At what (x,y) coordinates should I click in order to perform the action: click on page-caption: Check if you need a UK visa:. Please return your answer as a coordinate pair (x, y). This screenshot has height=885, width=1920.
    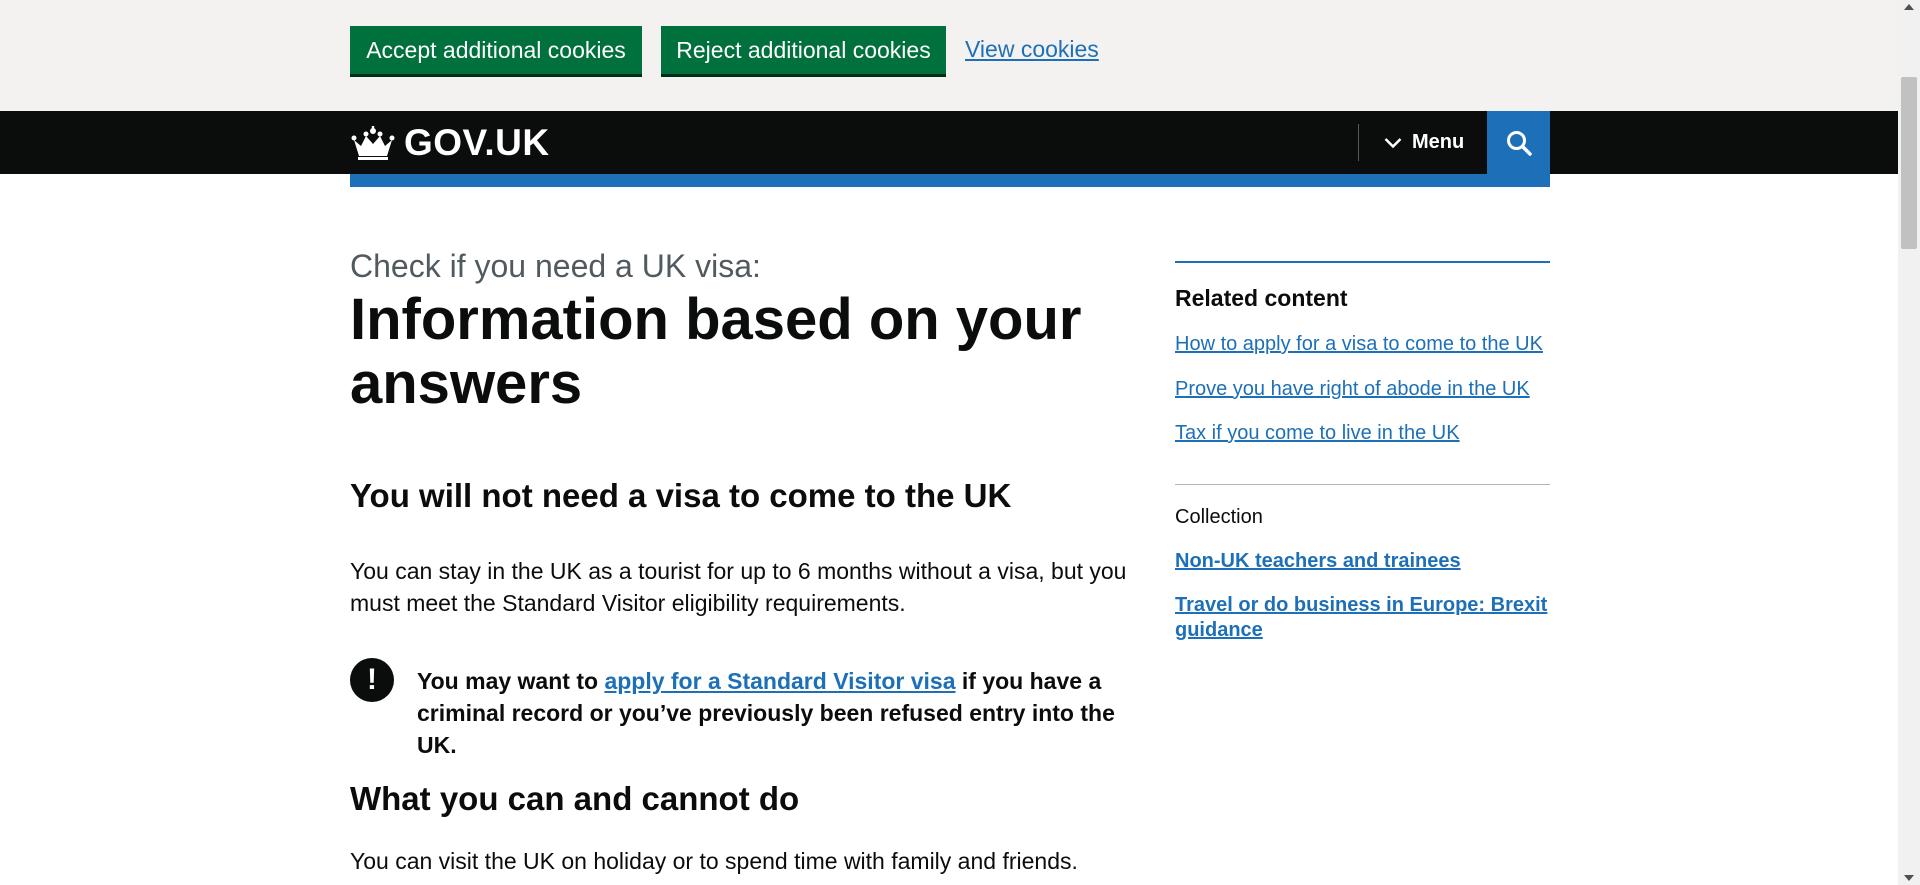
    Looking at the image, I should click on (555, 266).